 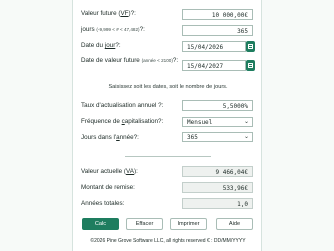 What do you see at coordinates (122, 105) in the screenshot?
I see `rate-label: Taux d'actualisation annuel ?:` at bounding box center [122, 105].